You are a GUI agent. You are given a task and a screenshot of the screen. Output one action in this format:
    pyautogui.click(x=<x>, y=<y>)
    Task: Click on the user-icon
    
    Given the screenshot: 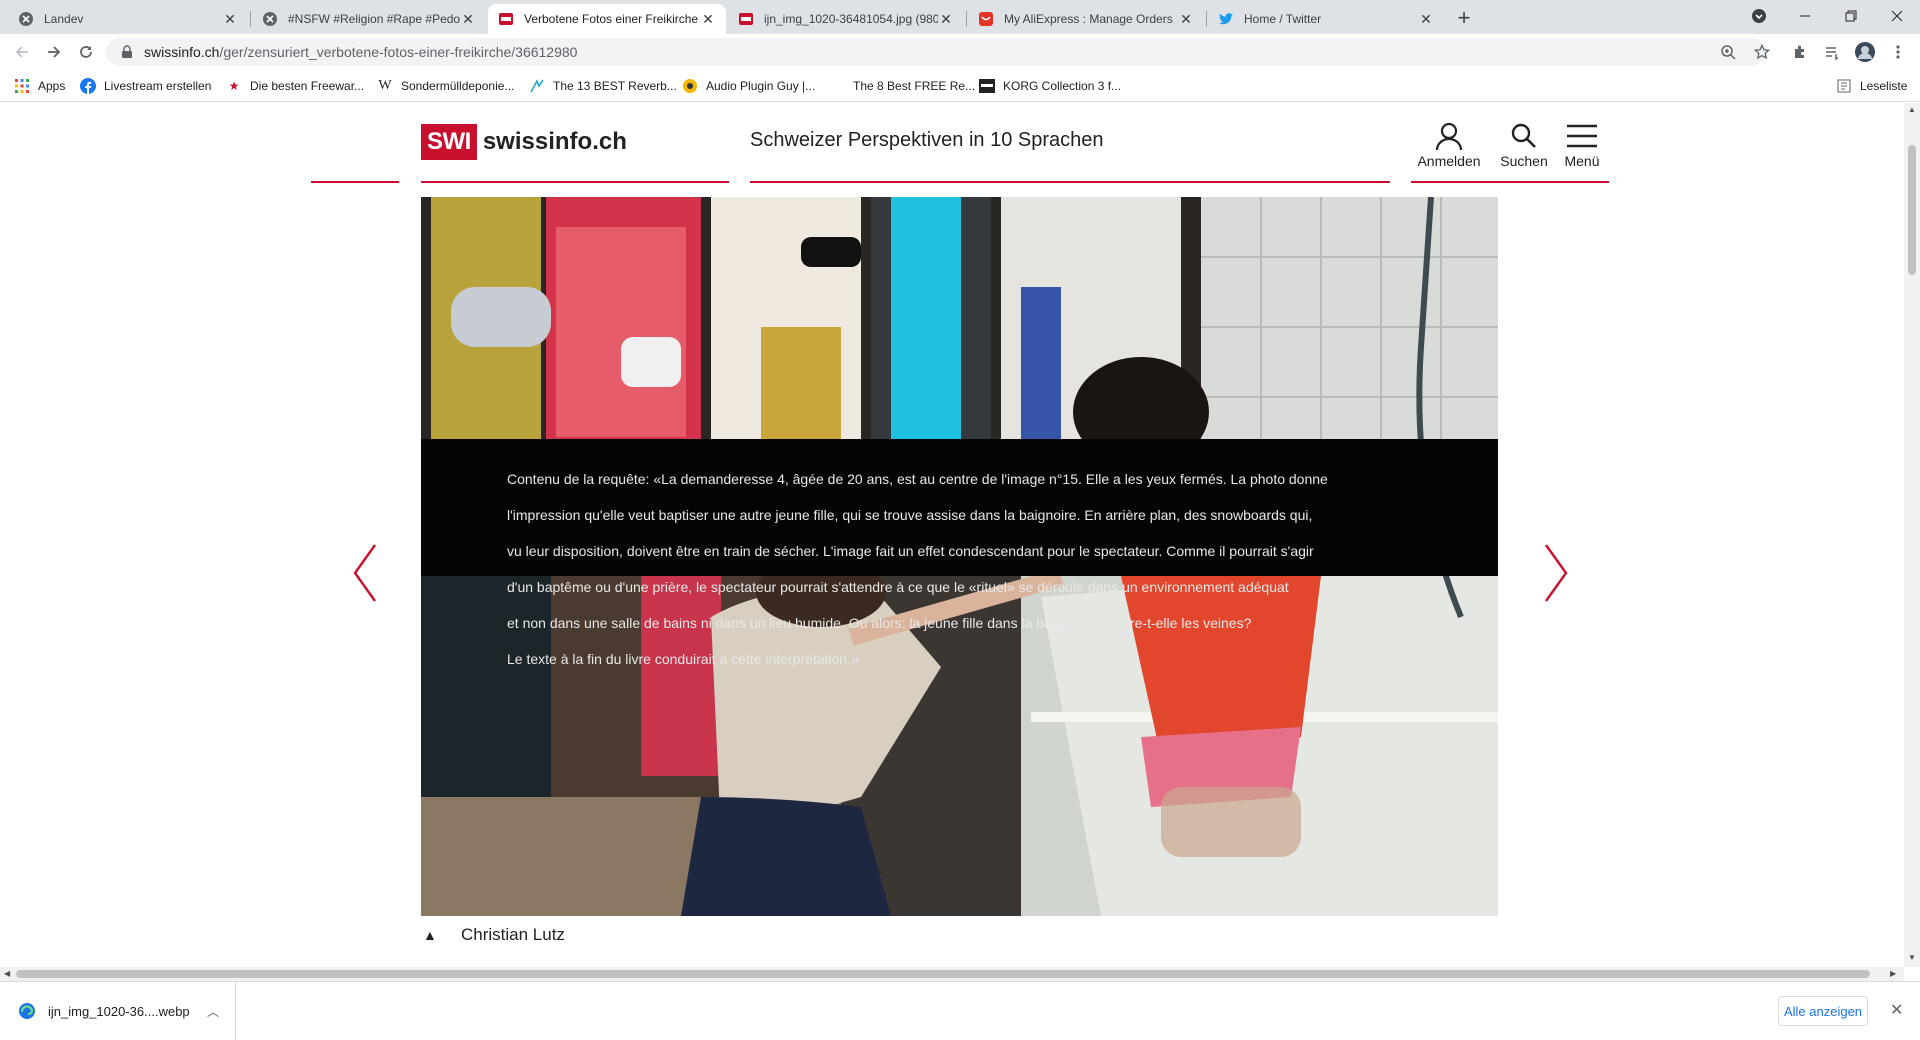 What is the action you would take?
    pyautogui.click(x=1449, y=136)
    